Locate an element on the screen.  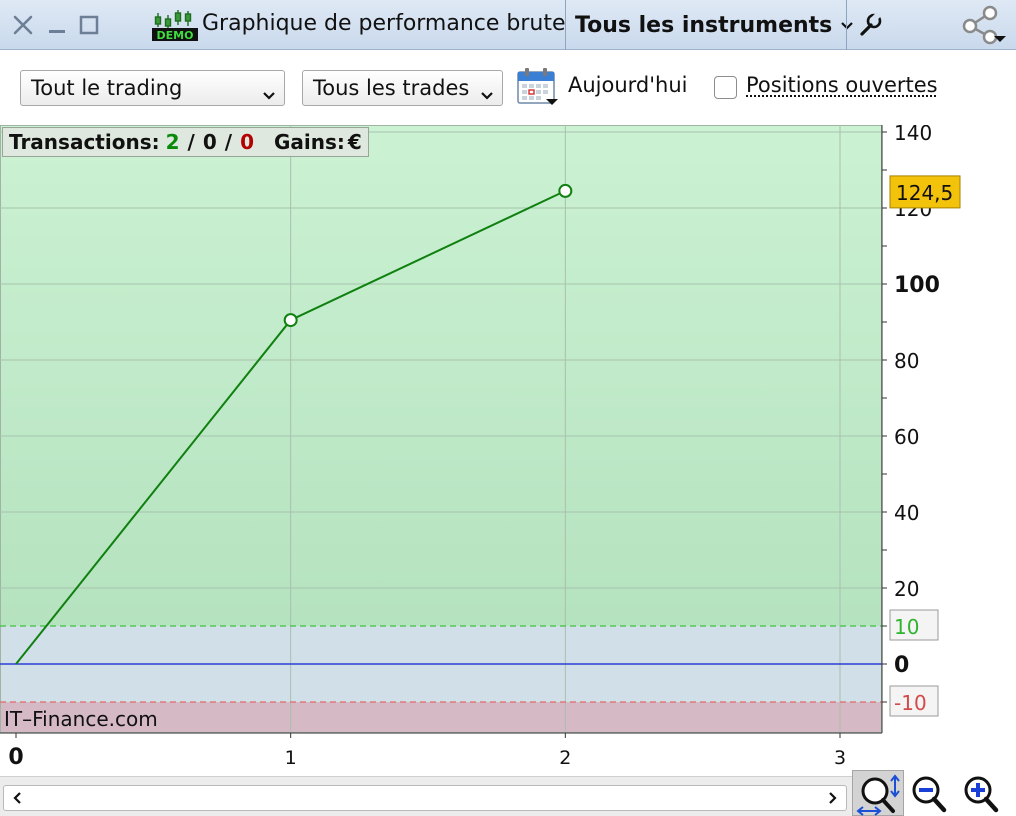
window-title: Graphique de performance brute is located at coordinates (384, 23).